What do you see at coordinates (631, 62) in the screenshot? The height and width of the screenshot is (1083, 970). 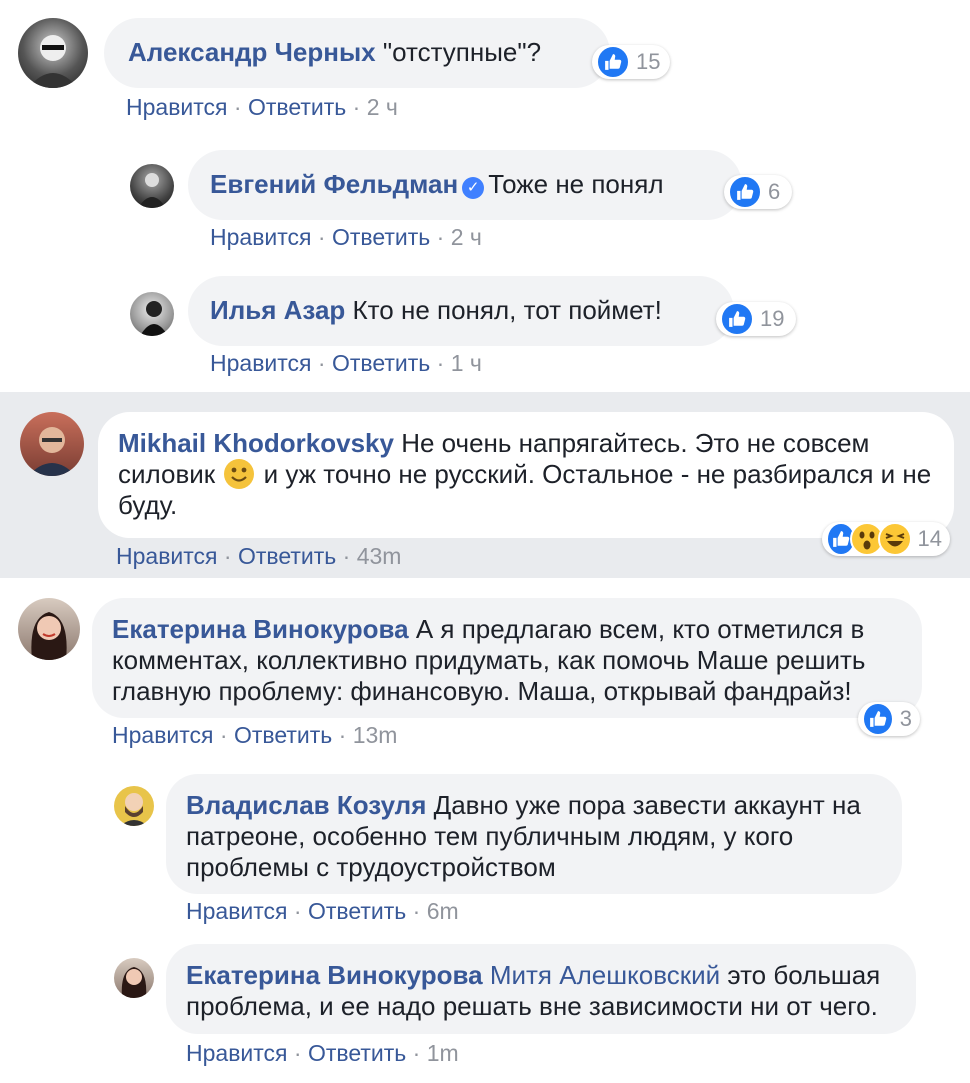 I see `reaction-count: 15` at bounding box center [631, 62].